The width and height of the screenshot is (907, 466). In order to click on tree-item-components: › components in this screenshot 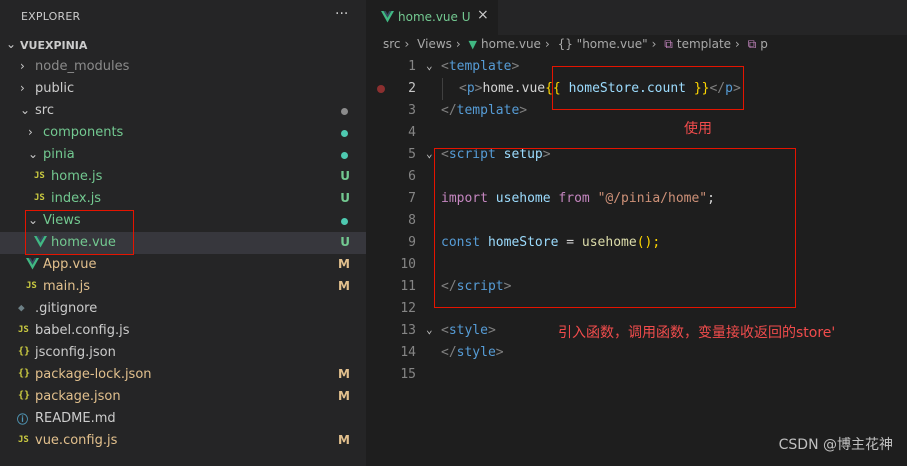, I will do `click(183, 133)`.